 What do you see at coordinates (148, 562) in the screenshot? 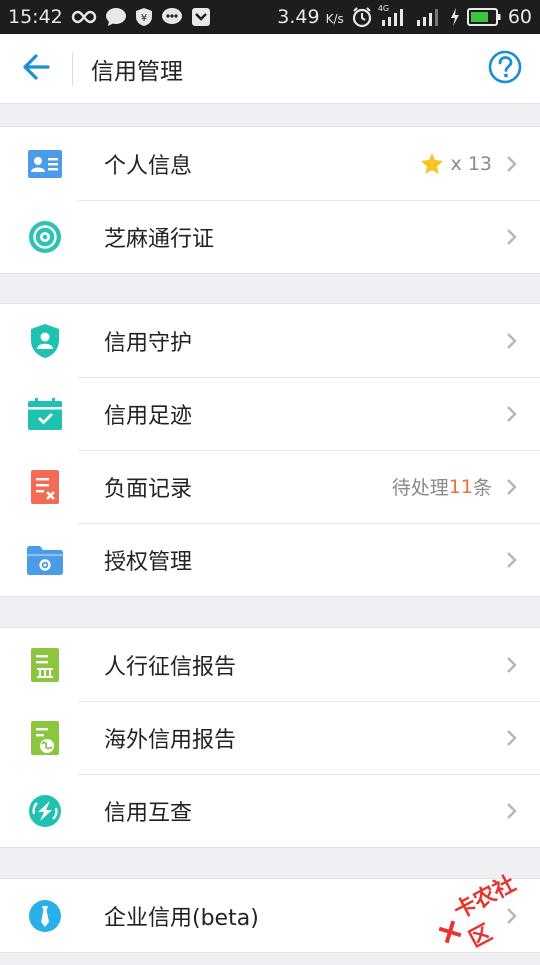
I see `row-label: 授权管理` at bounding box center [148, 562].